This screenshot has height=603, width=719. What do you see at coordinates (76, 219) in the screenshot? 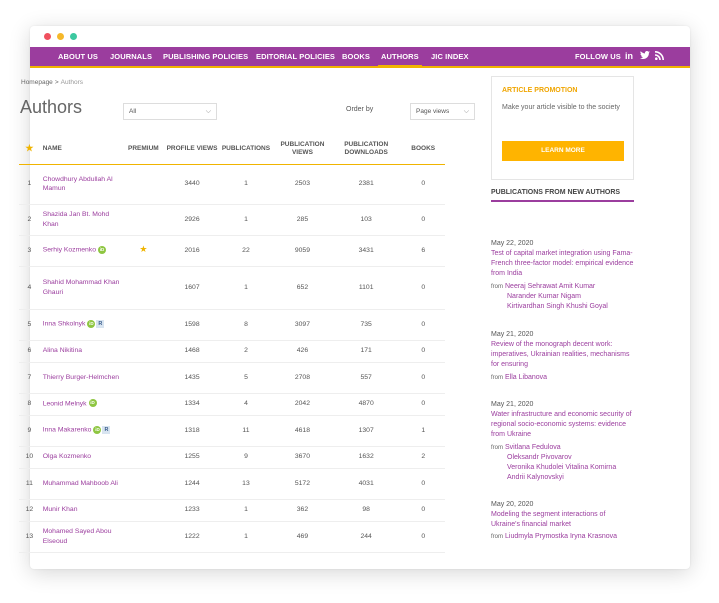
I see `author-name-link: Shazida Jan Bt. Mohd Khan` at bounding box center [76, 219].